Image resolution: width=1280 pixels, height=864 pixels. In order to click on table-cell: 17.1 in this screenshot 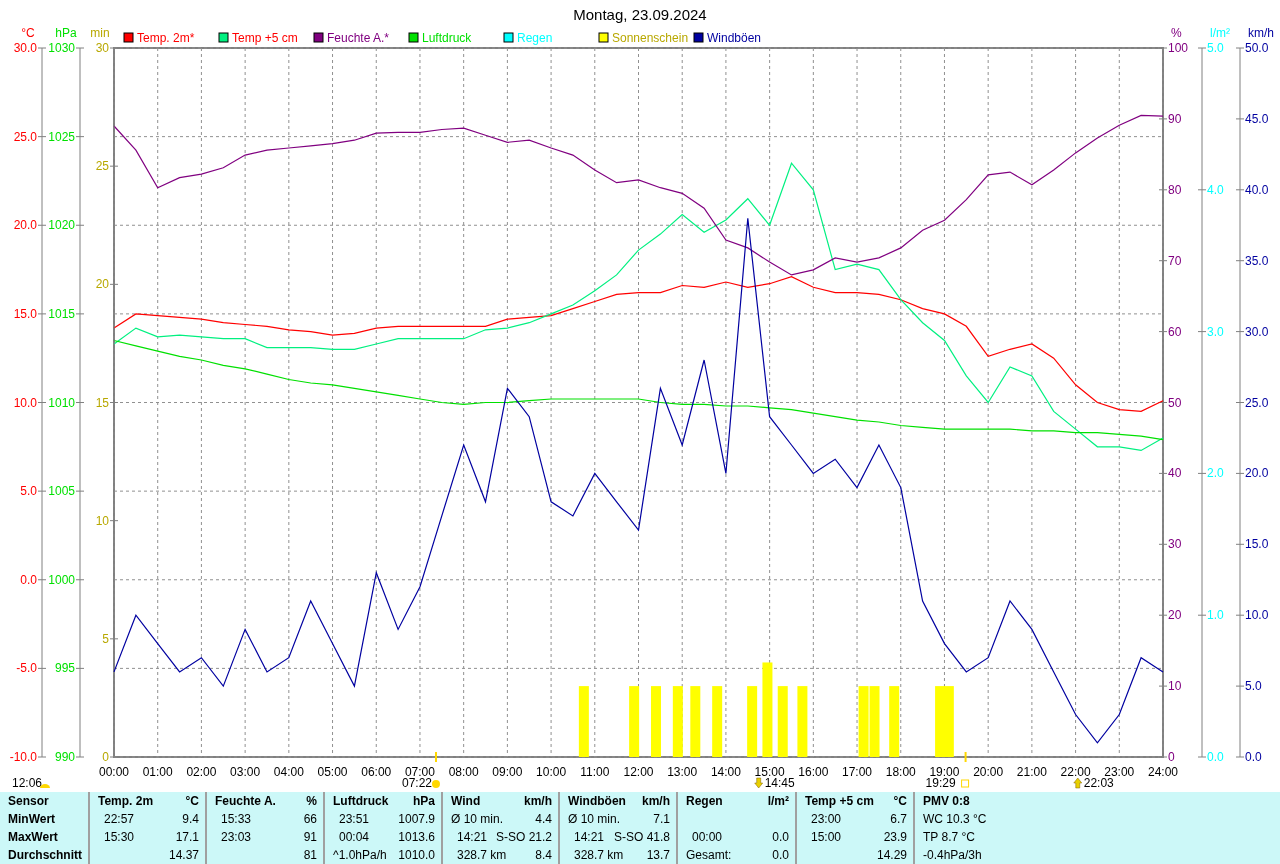, I will do `click(187, 837)`.